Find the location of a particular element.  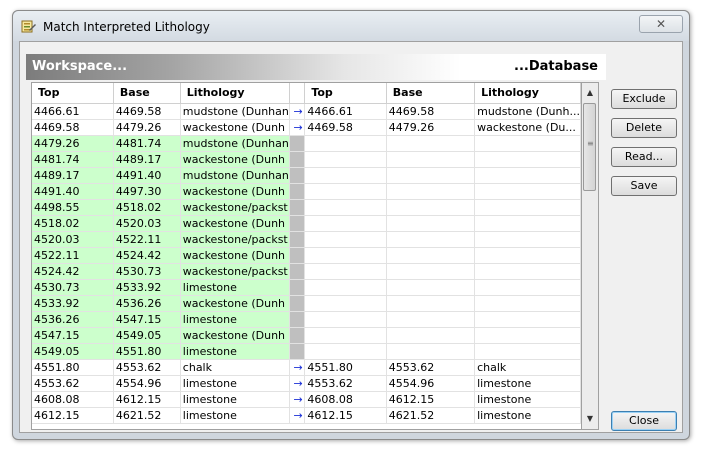

workspace-top-cell: 4608.08 is located at coordinates (73, 399).